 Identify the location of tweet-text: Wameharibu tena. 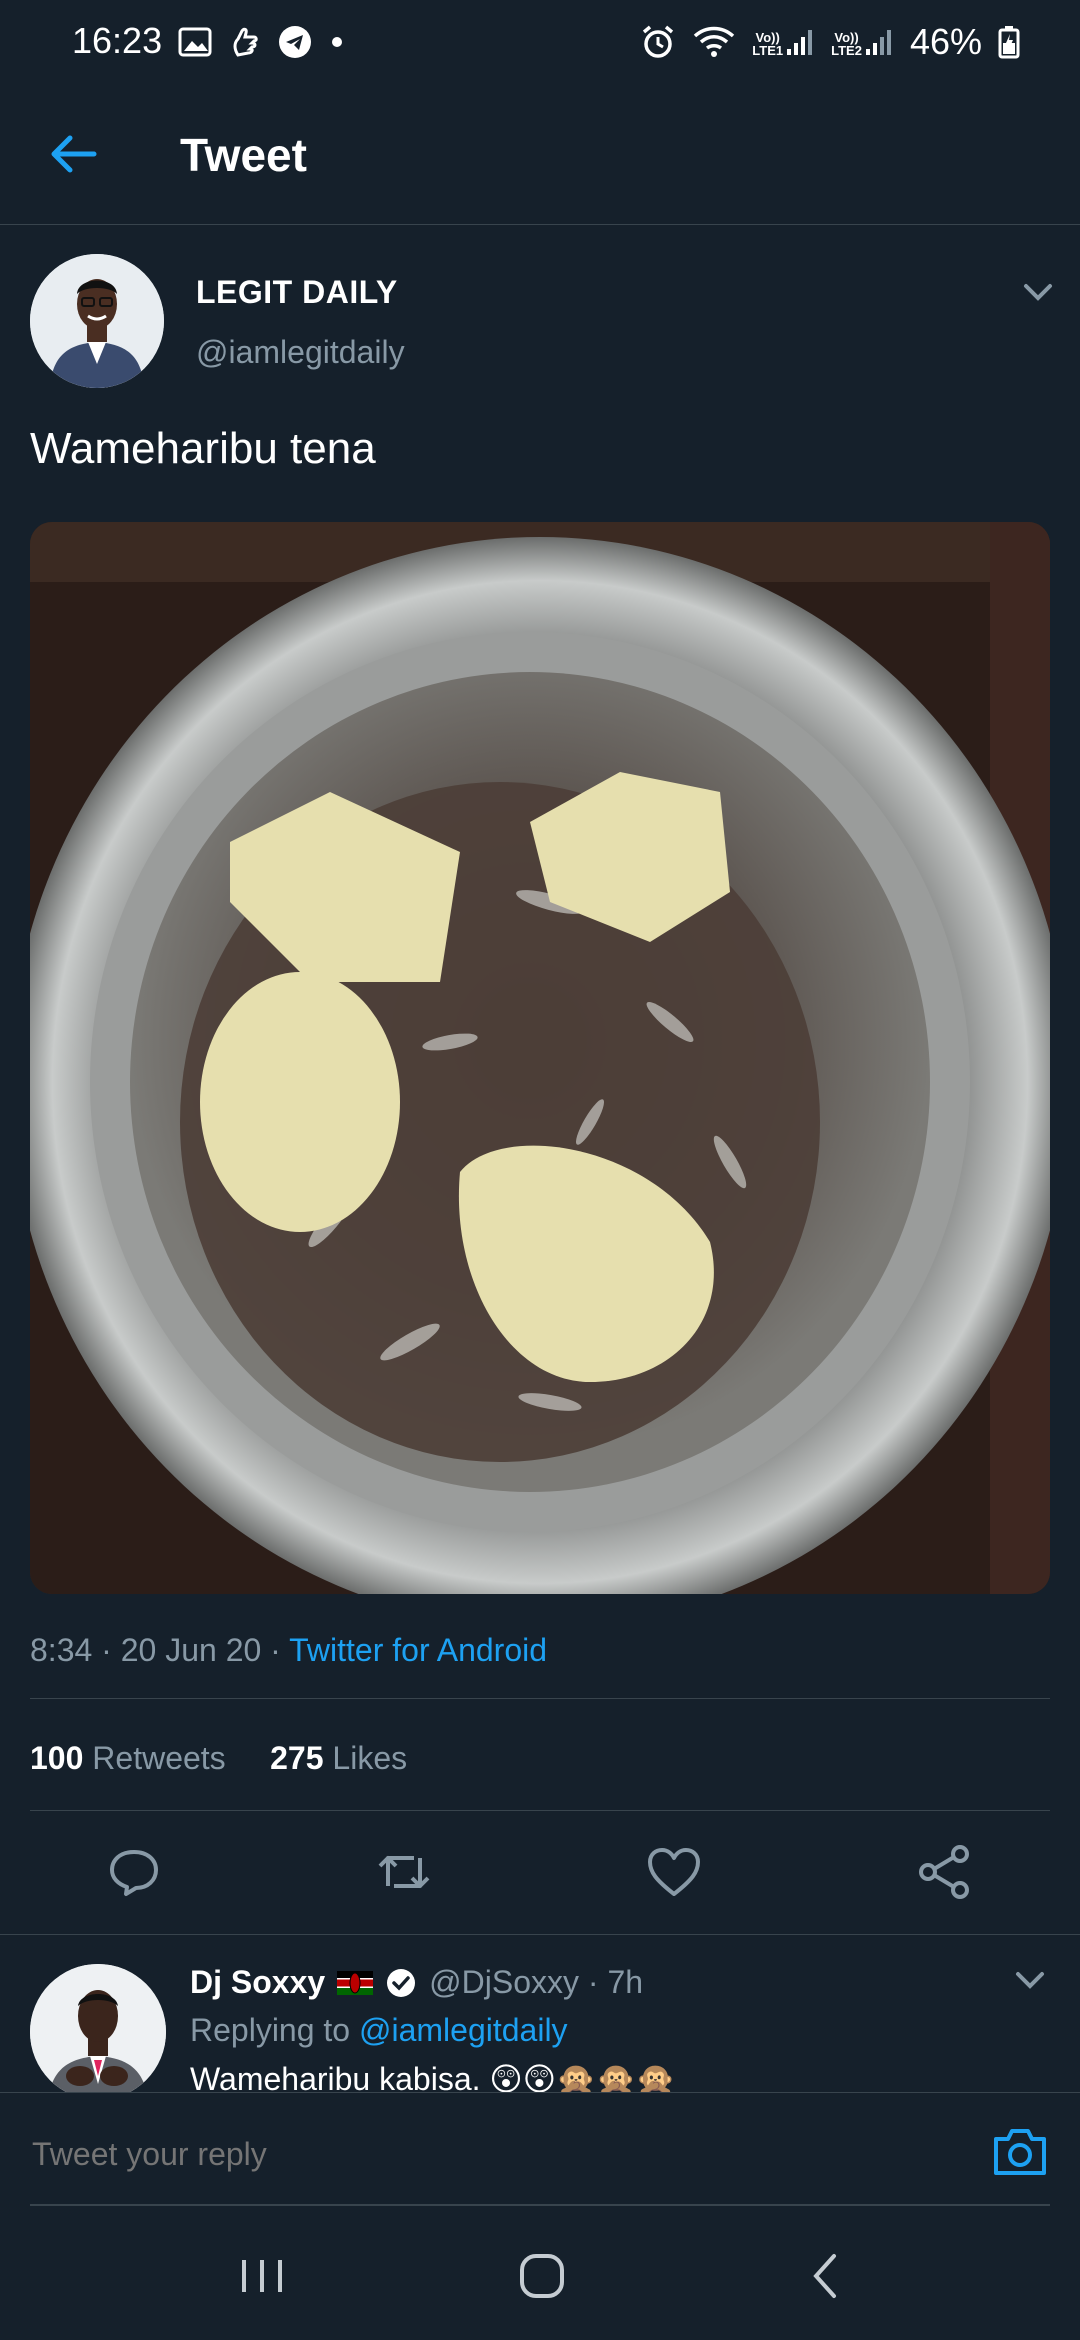
(203, 448).